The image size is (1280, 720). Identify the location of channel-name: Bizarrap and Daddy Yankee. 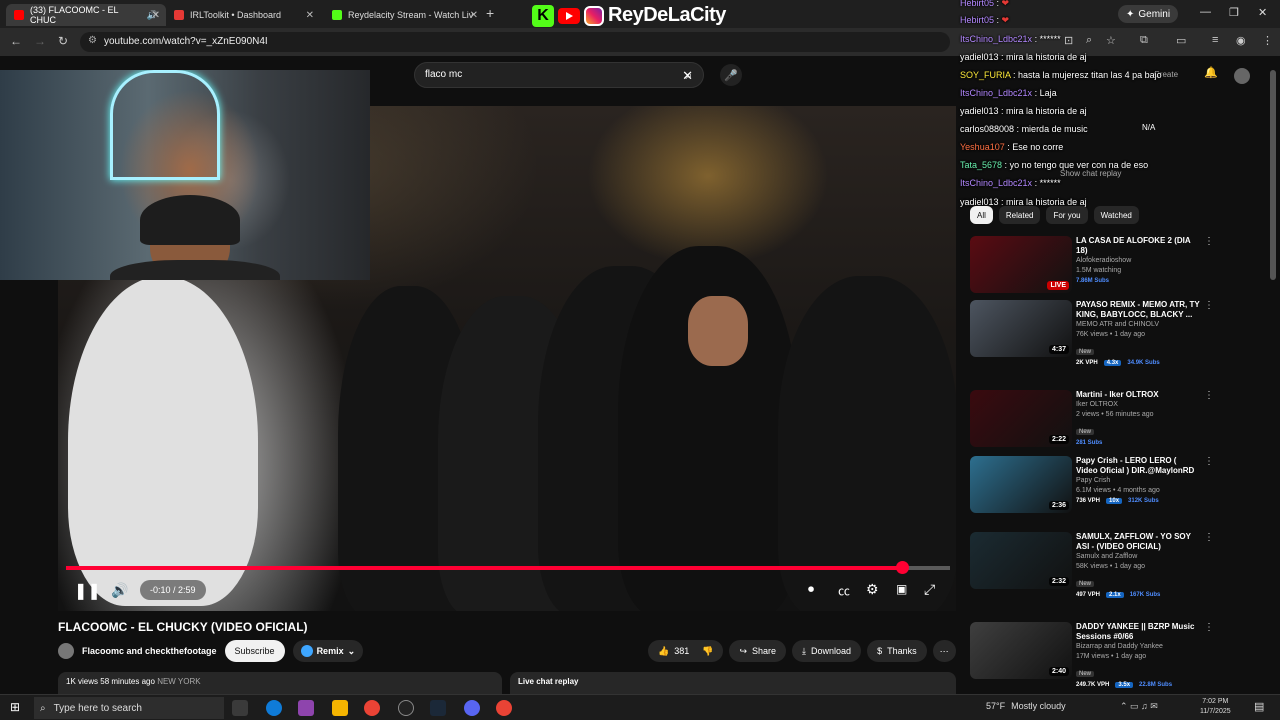
(1138, 647).